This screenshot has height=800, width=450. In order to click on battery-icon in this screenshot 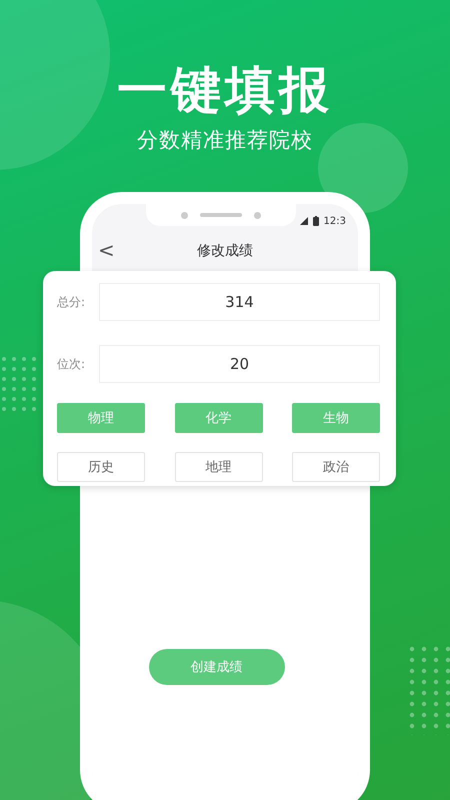, I will do `click(315, 221)`.